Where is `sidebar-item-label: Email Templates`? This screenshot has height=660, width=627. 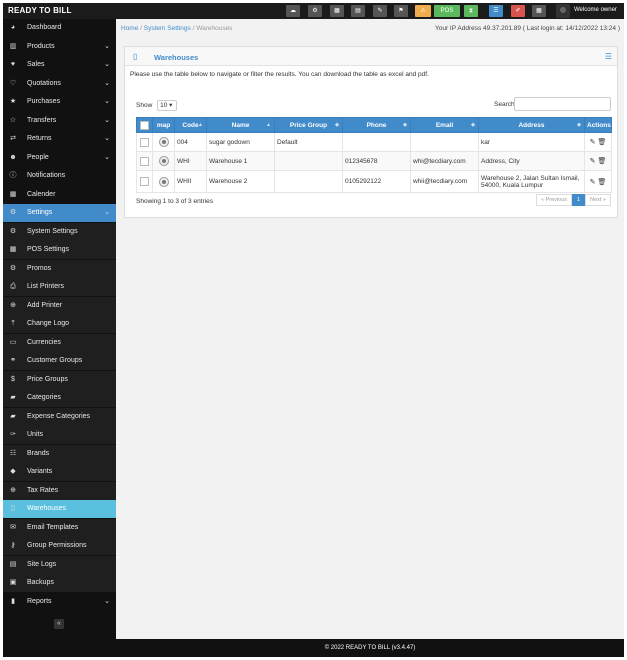 sidebar-item-label: Email Templates is located at coordinates (53, 527).